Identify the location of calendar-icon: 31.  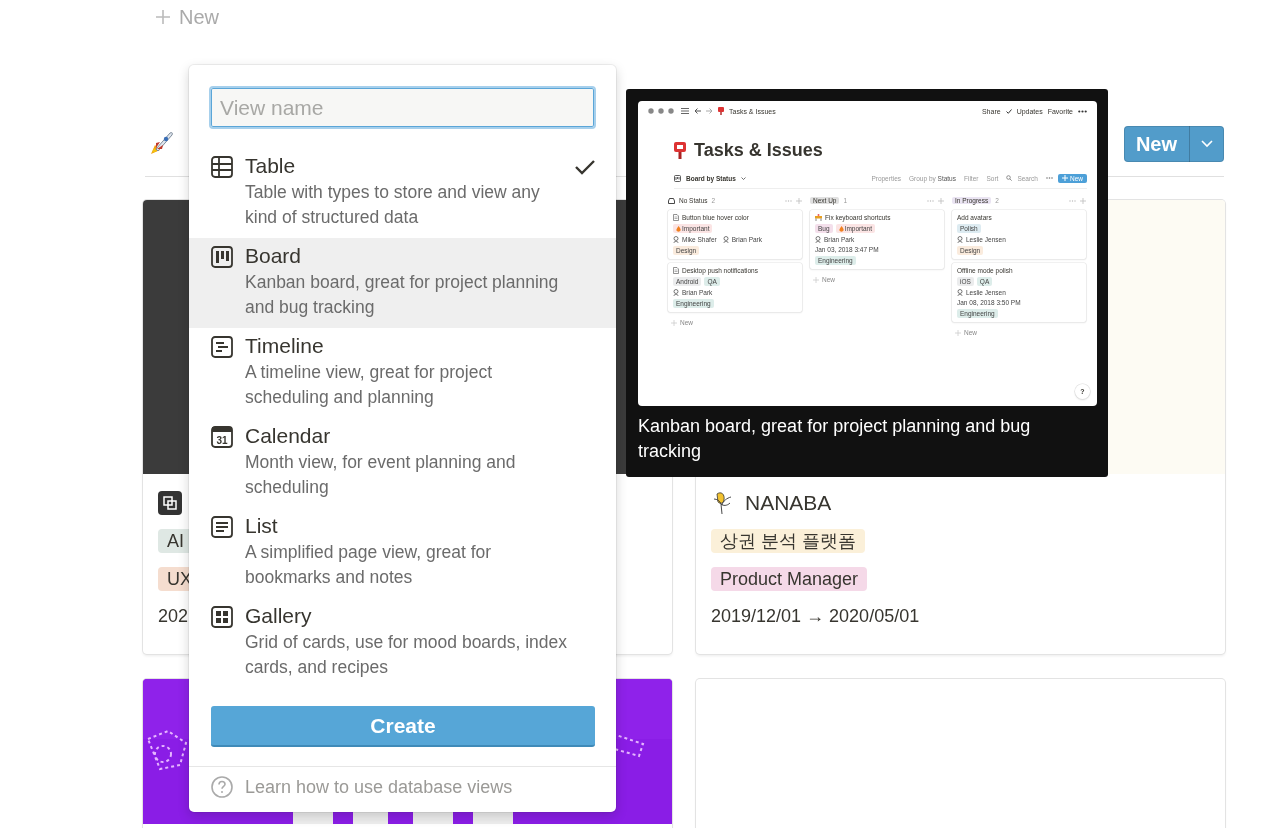
(222, 437).